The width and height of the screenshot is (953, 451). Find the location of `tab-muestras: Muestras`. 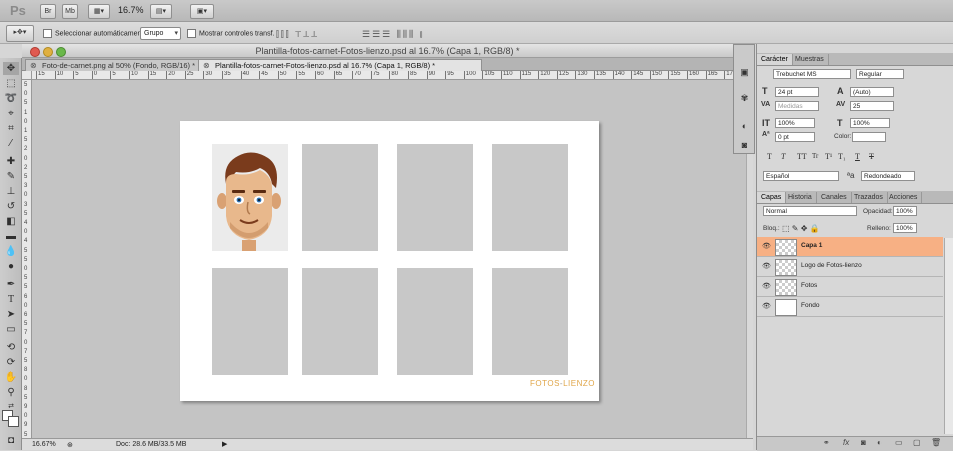

tab-muestras: Muestras is located at coordinates (810, 59).